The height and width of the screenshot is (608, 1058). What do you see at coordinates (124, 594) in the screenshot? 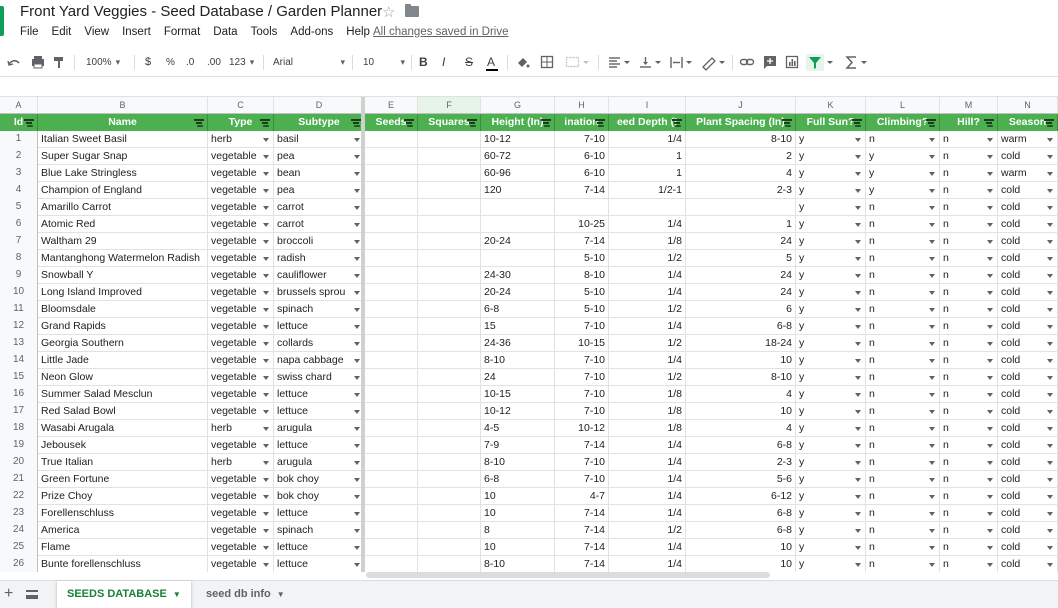
I see `tab-seeds-database: SEEDS DATABASE ▼` at bounding box center [124, 594].